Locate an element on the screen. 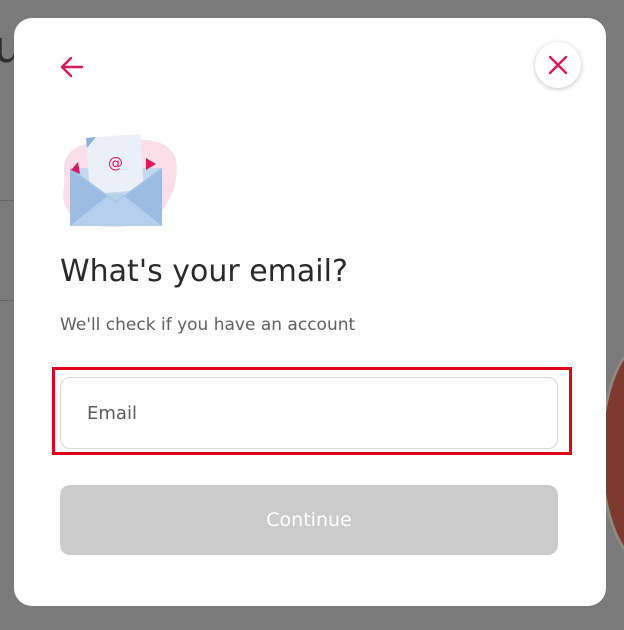  page-subtitle: We'll check if you have an account is located at coordinates (208, 325).